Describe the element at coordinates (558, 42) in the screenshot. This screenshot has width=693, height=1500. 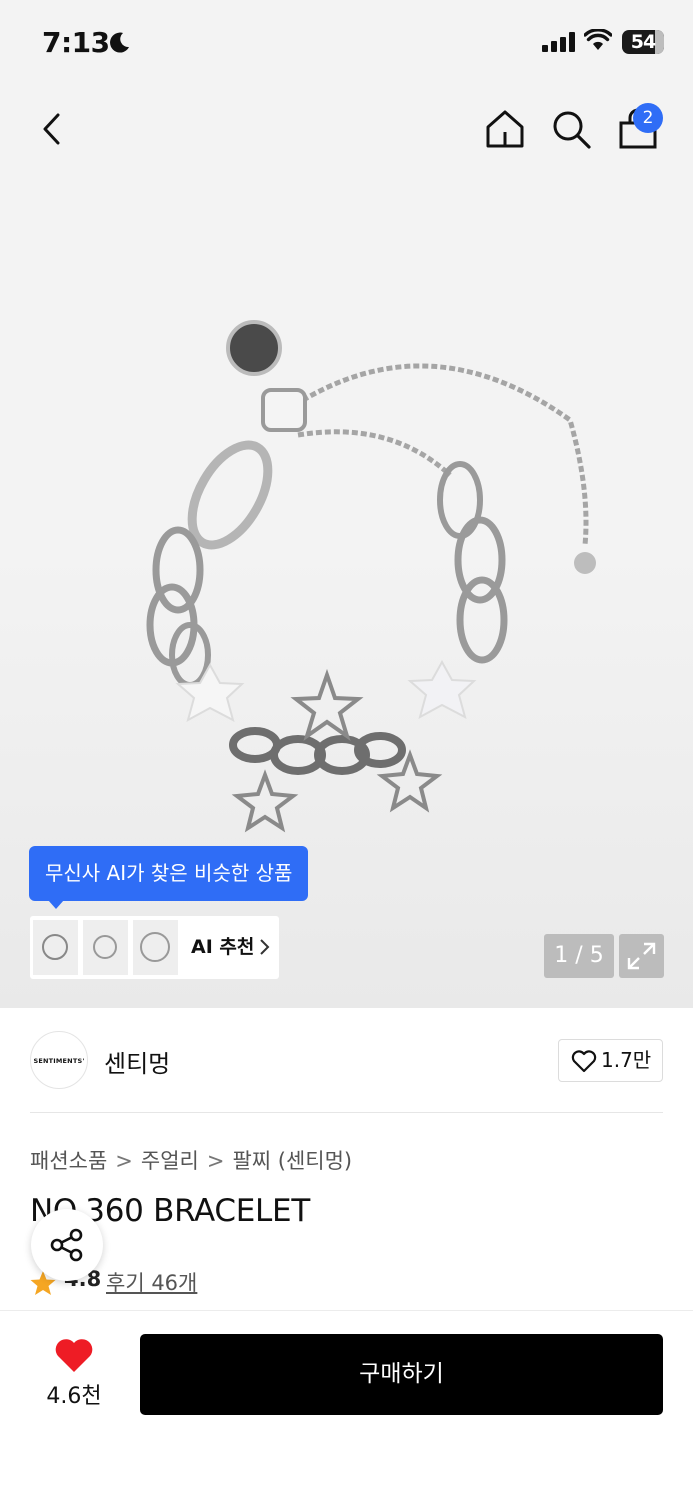
I see `signal-icon` at that location.